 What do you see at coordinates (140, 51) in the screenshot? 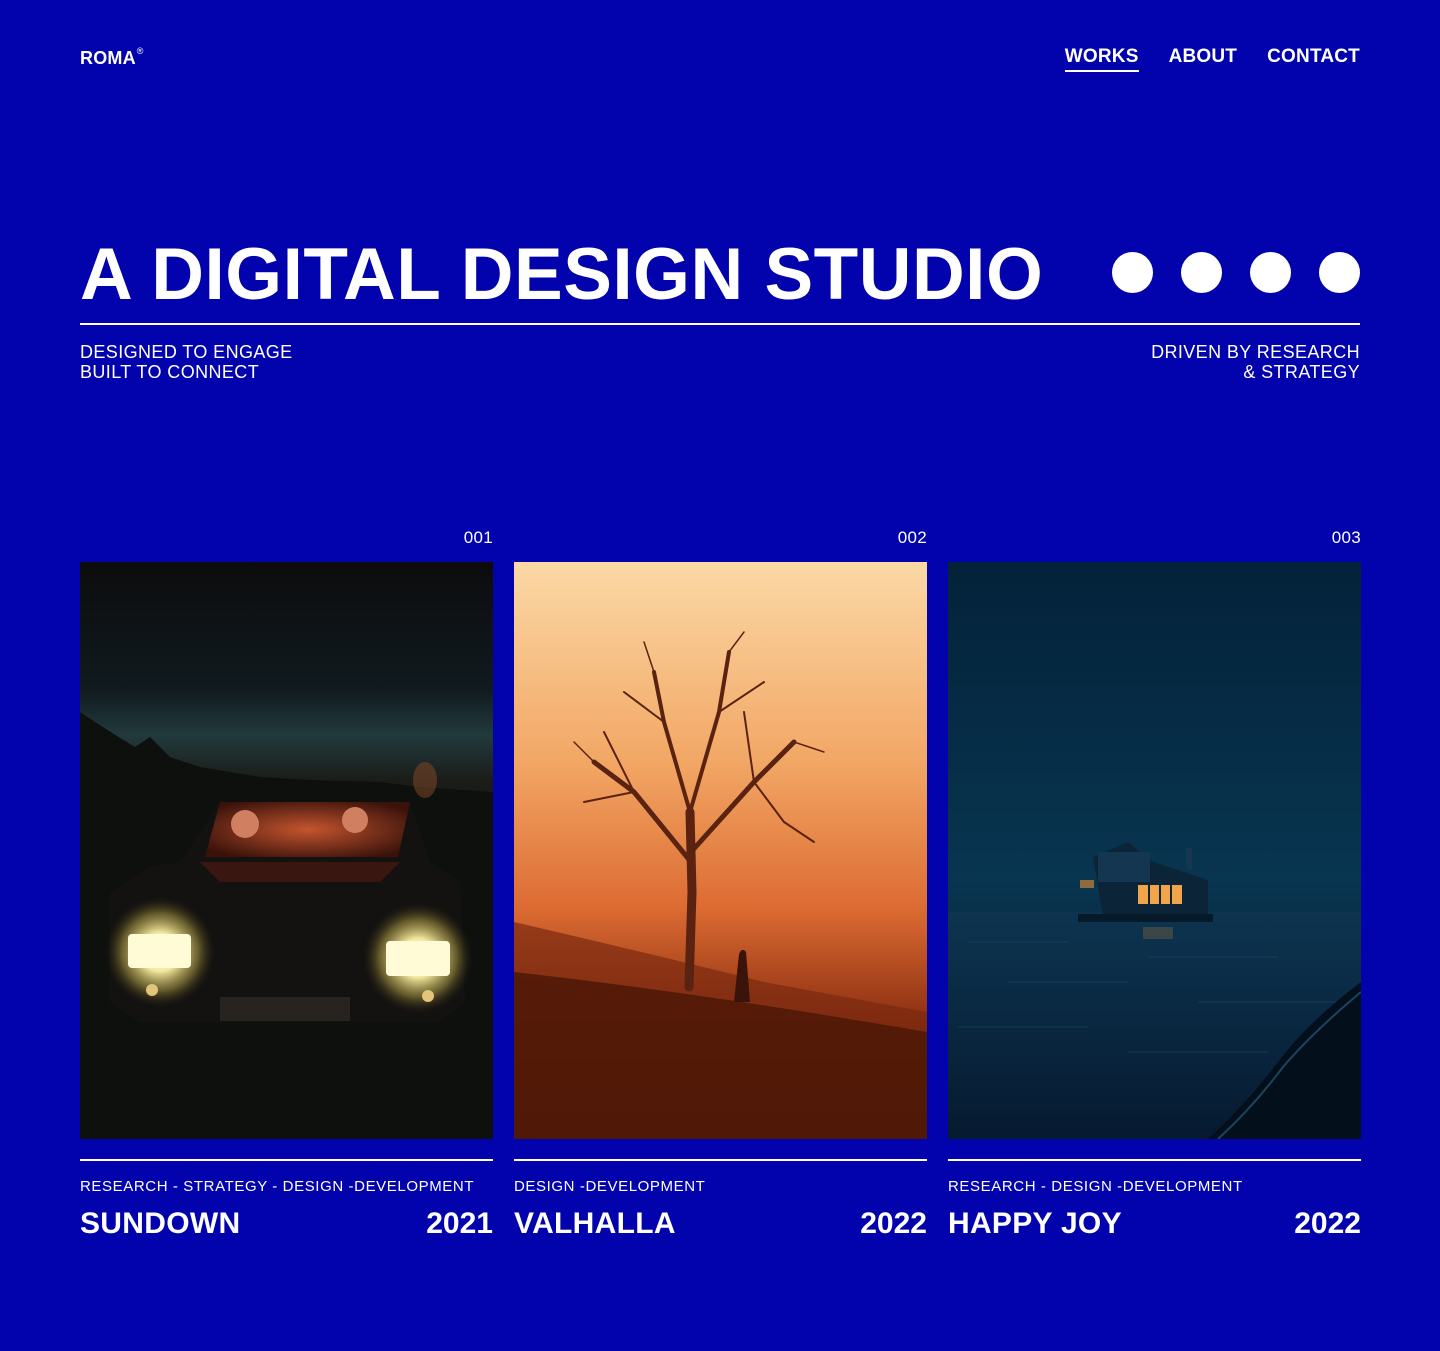
I see `registered-mark: ®` at bounding box center [140, 51].